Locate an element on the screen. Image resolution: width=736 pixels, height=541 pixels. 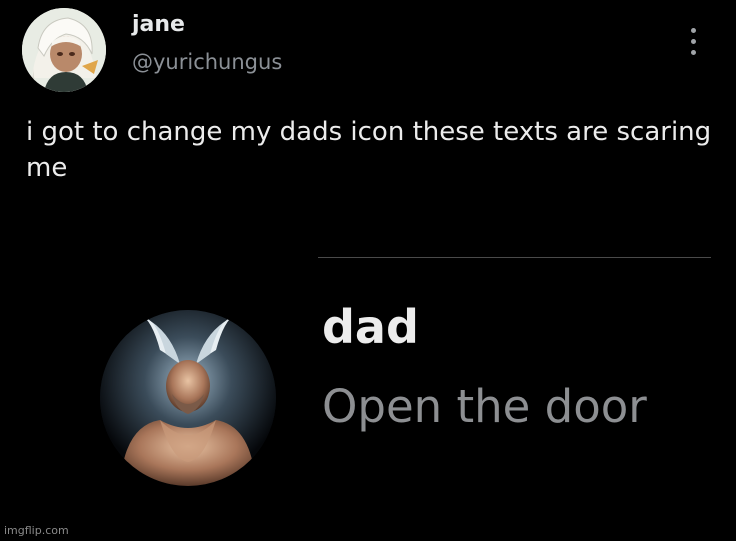
tweet-header: jane @yurichungus is located at coordinates (372, 50).